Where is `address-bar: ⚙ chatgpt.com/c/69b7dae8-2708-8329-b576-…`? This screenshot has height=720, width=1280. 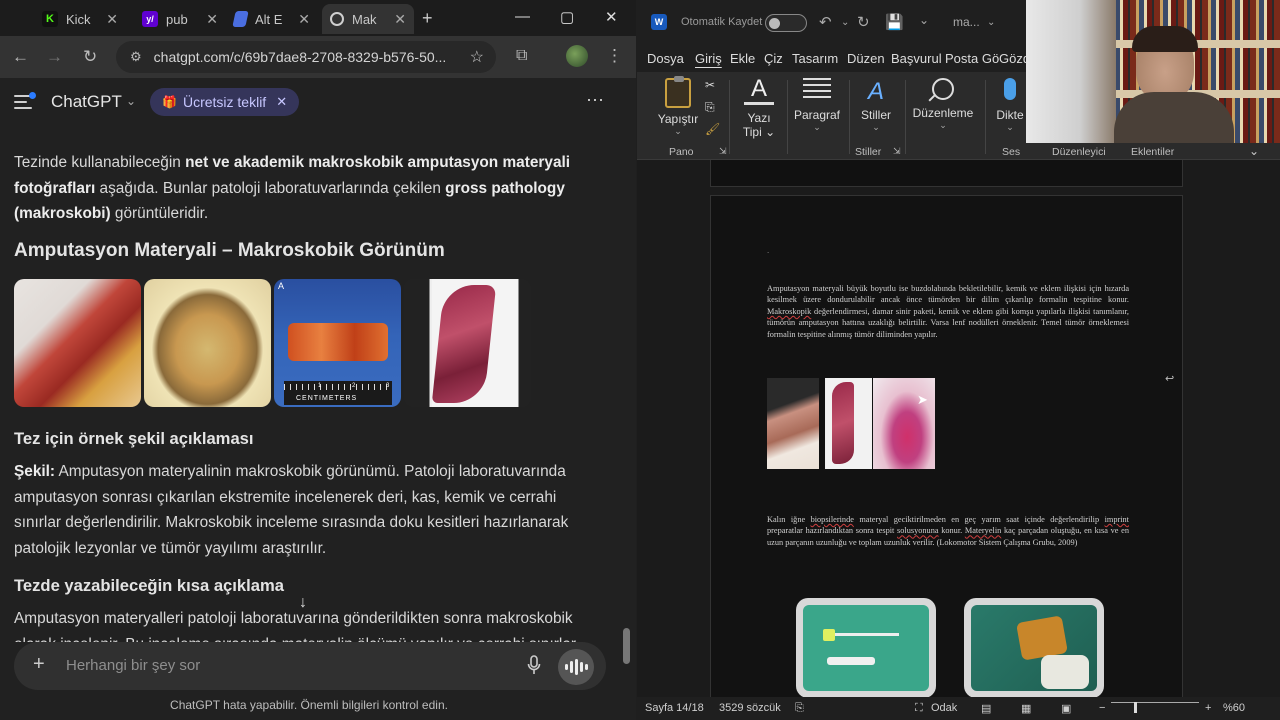 address-bar: ⚙ chatgpt.com/c/69b7dae8-2708-8329-b576-… is located at coordinates (306, 57).